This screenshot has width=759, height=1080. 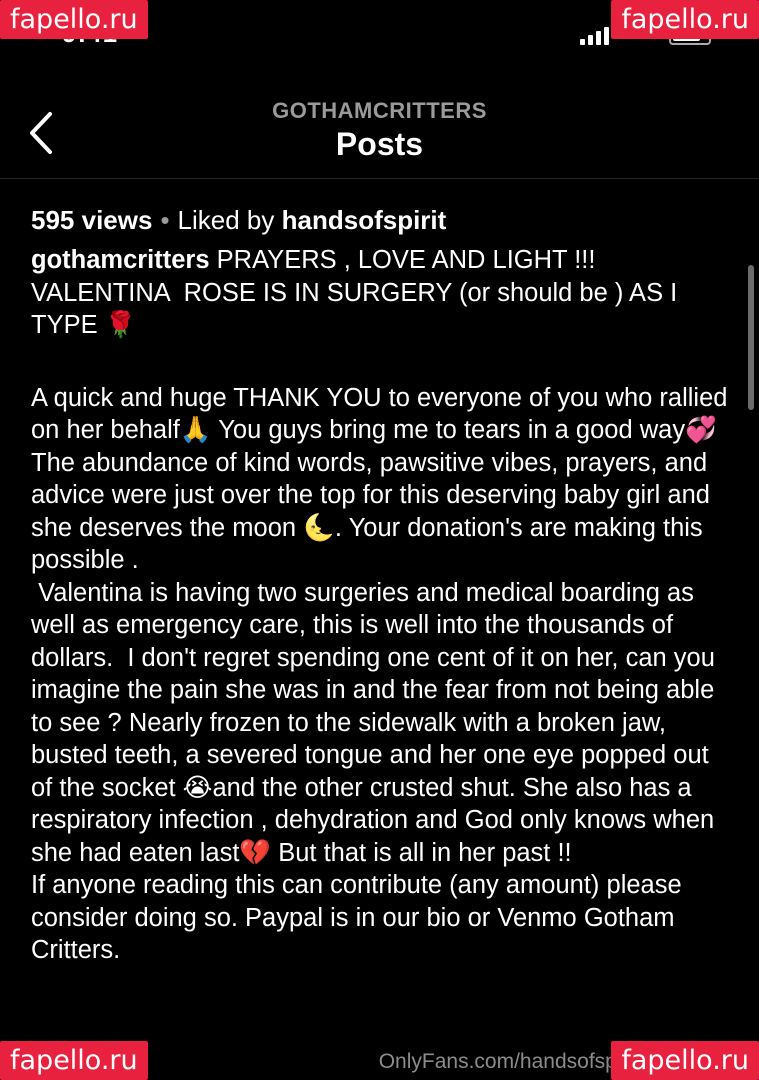 I want to click on caption-username: gothamcritters, so click(x=120, y=260).